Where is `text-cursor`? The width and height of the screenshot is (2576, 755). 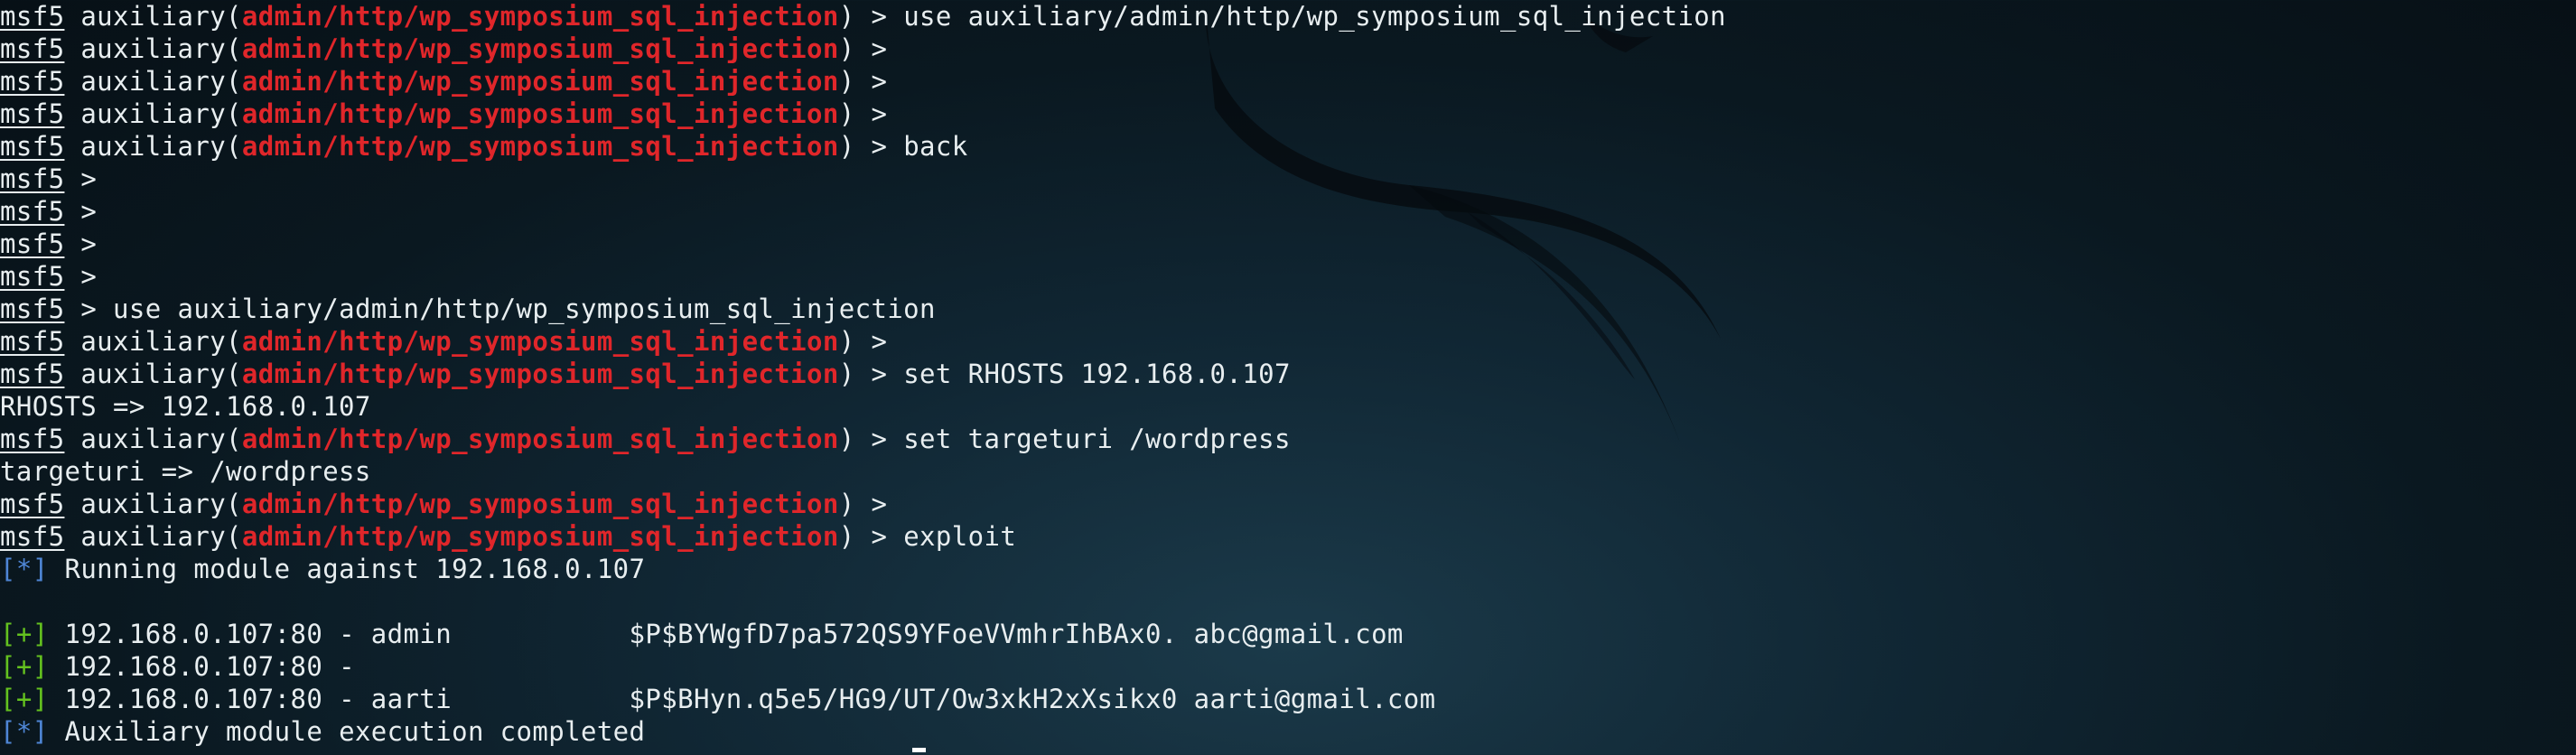 text-cursor is located at coordinates (919, 750).